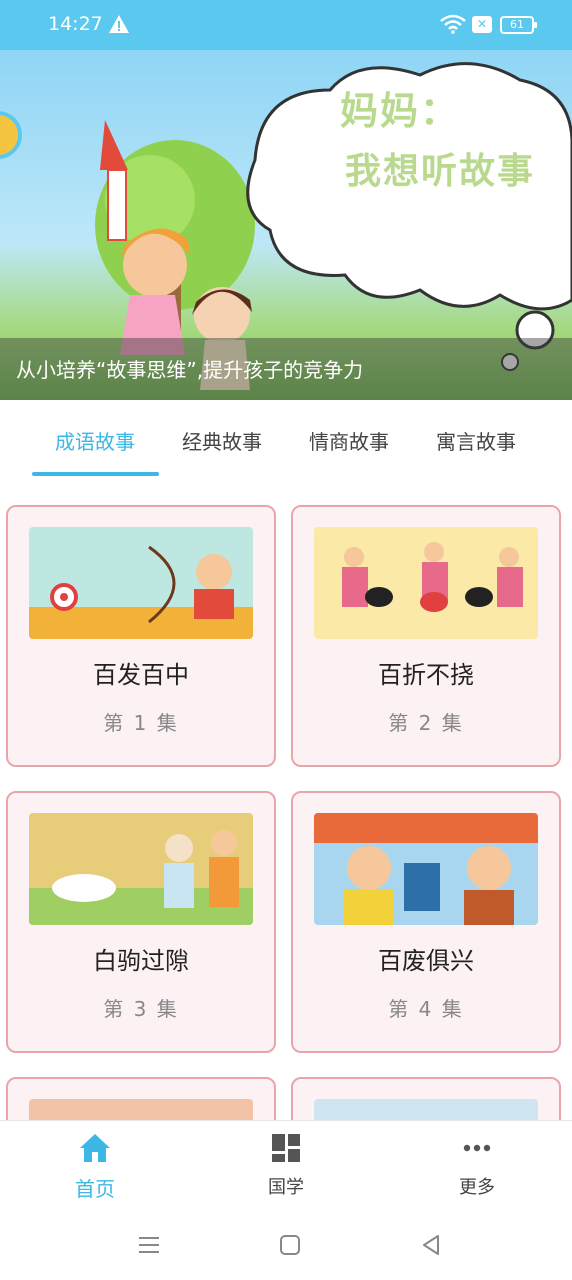 Image resolution: width=572 pixels, height=1280 pixels. Describe the element at coordinates (477, 1165) in the screenshot. I see `nav-more: 更多` at that location.